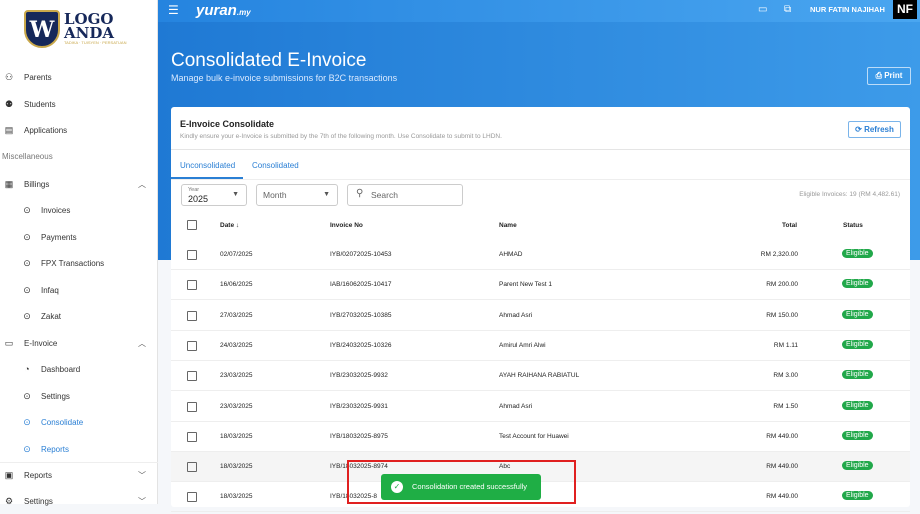  What do you see at coordinates (236, 254) in the screenshot?
I see `cell-date: 02/07/2025` at bounding box center [236, 254].